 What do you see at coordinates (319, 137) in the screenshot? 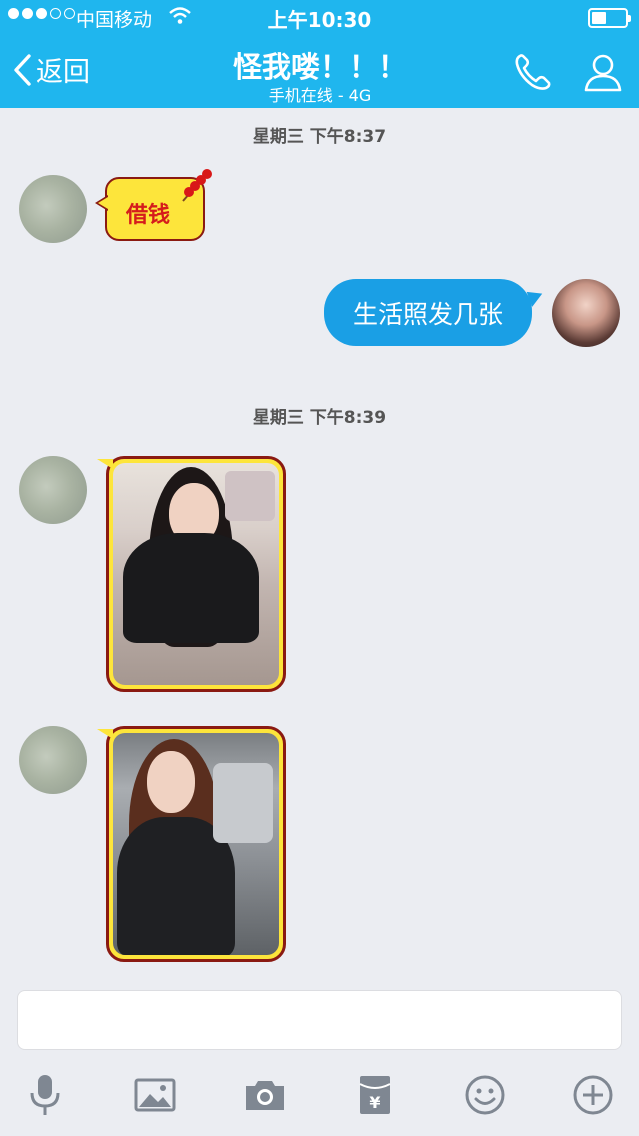
I see `timestamp: 星期三 下午8:37` at bounding box center [319, 137].